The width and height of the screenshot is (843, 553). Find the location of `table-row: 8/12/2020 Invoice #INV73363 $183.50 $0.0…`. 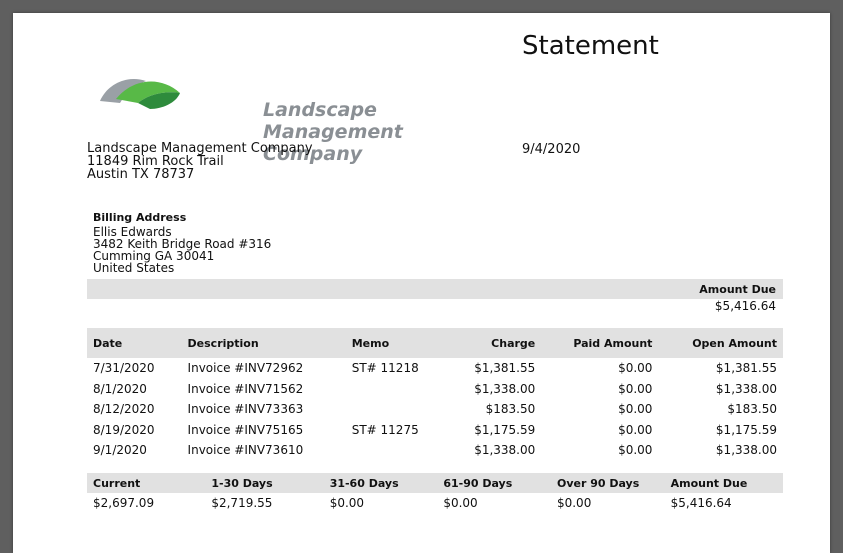

table-row: 8/12/2020 Invoice #INV73363 $183.50 $0.0… is located at coordinates (435, 409).